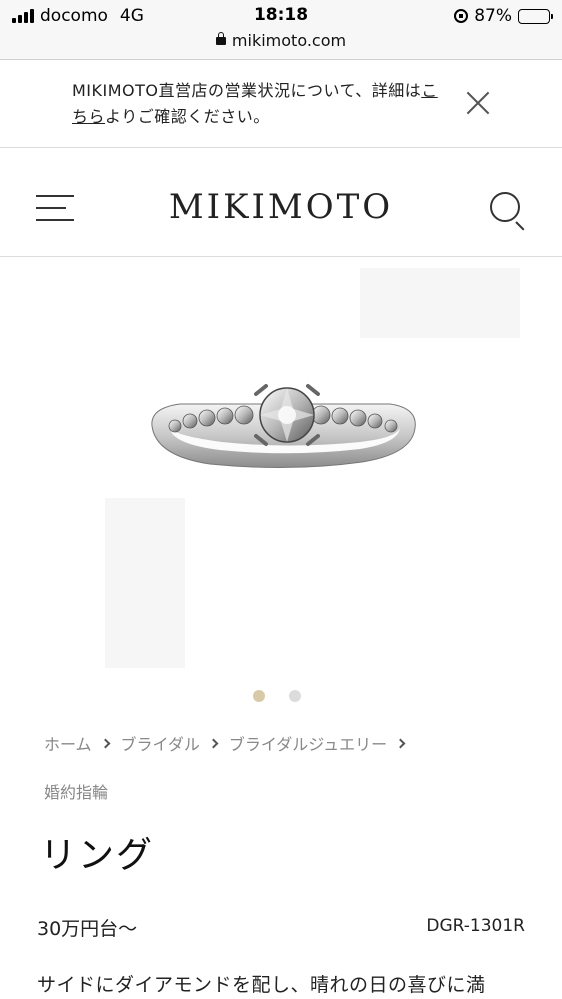 The width and height of the screenshot is (562, 999). I want to click on carrier-name: docomo, so click(74, 16).